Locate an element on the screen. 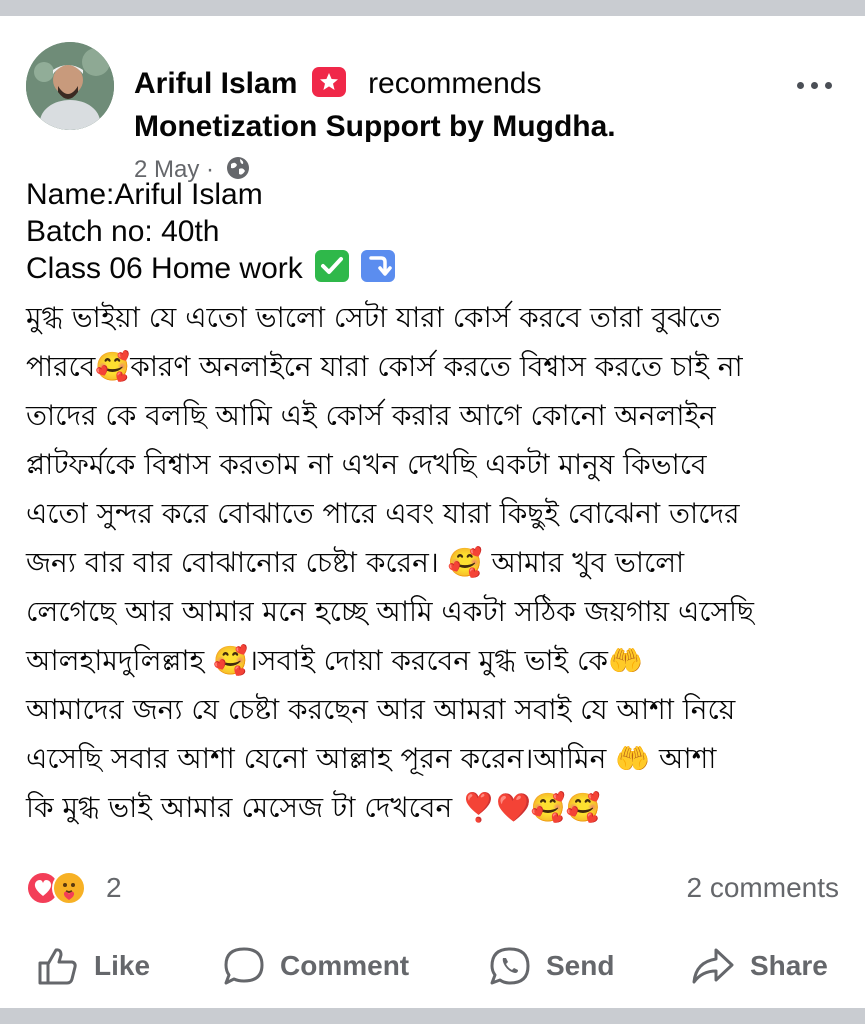  arrow-down-icon is located at coordinates (378, 266).